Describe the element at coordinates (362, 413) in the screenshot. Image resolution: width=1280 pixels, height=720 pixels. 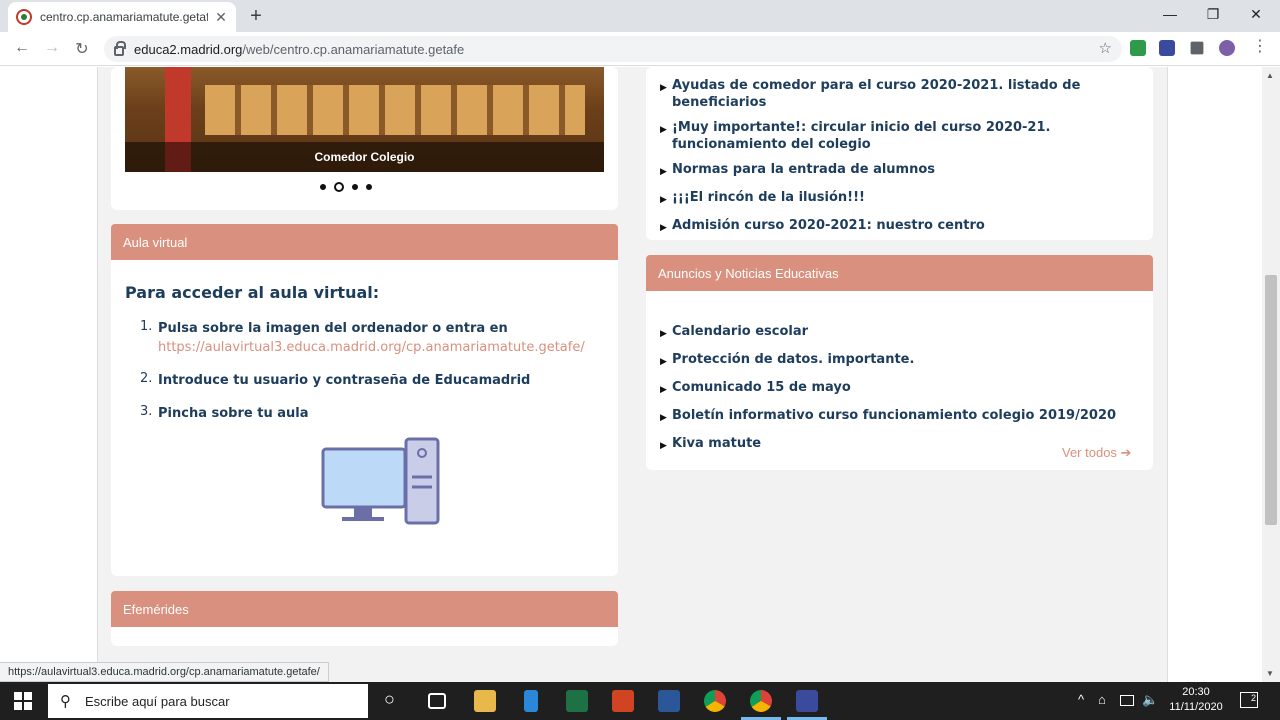
I see `step-item: 3. Pincha sobre tu aula` at that location.